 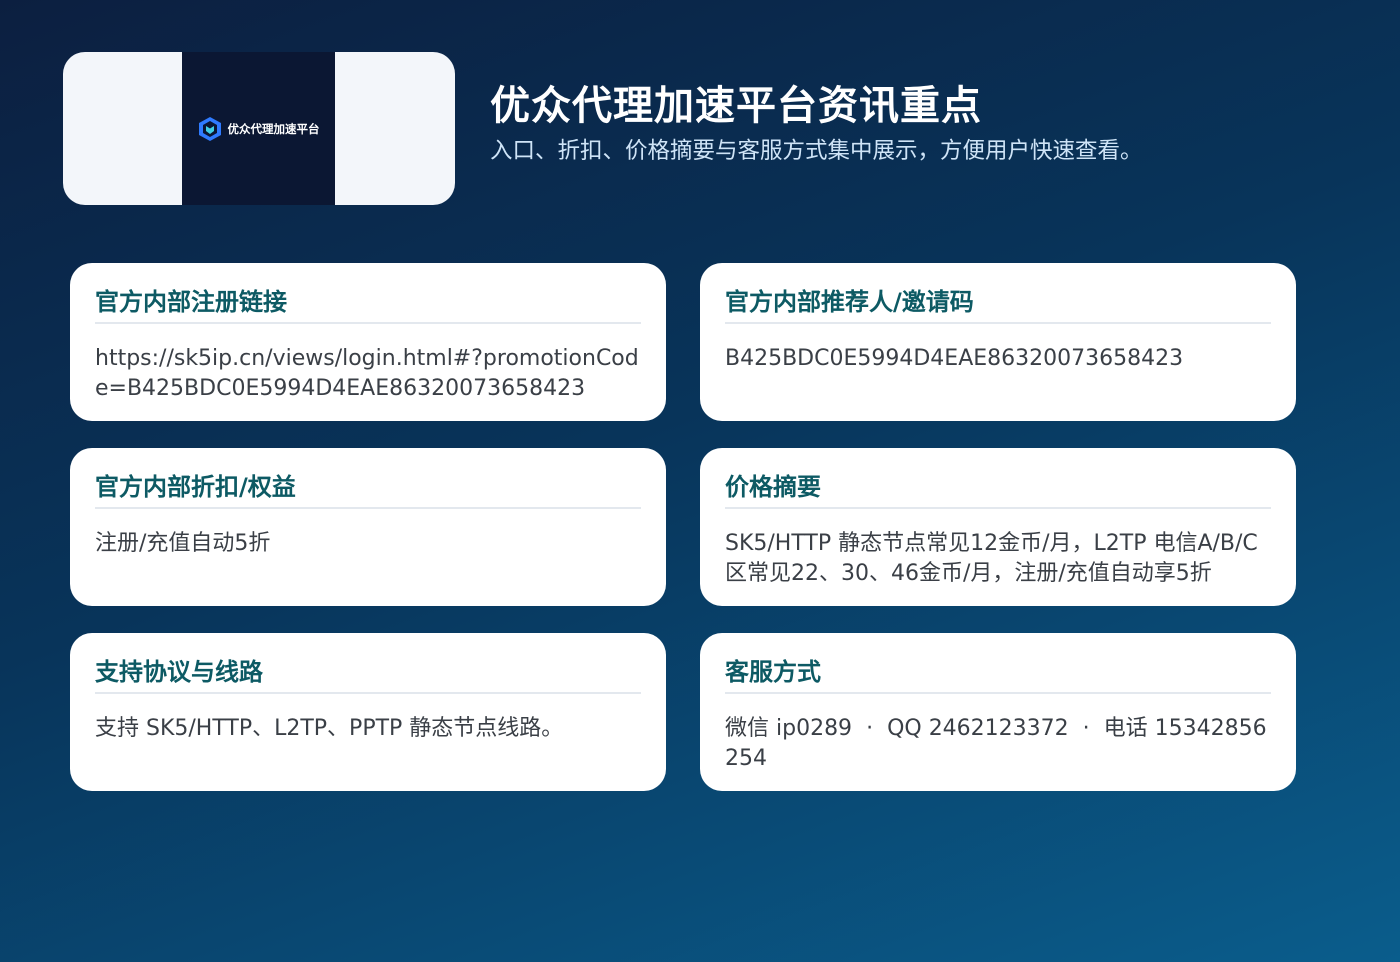 I want to click on card-title: 官方内部注册链接, so click(x=368, y=305).